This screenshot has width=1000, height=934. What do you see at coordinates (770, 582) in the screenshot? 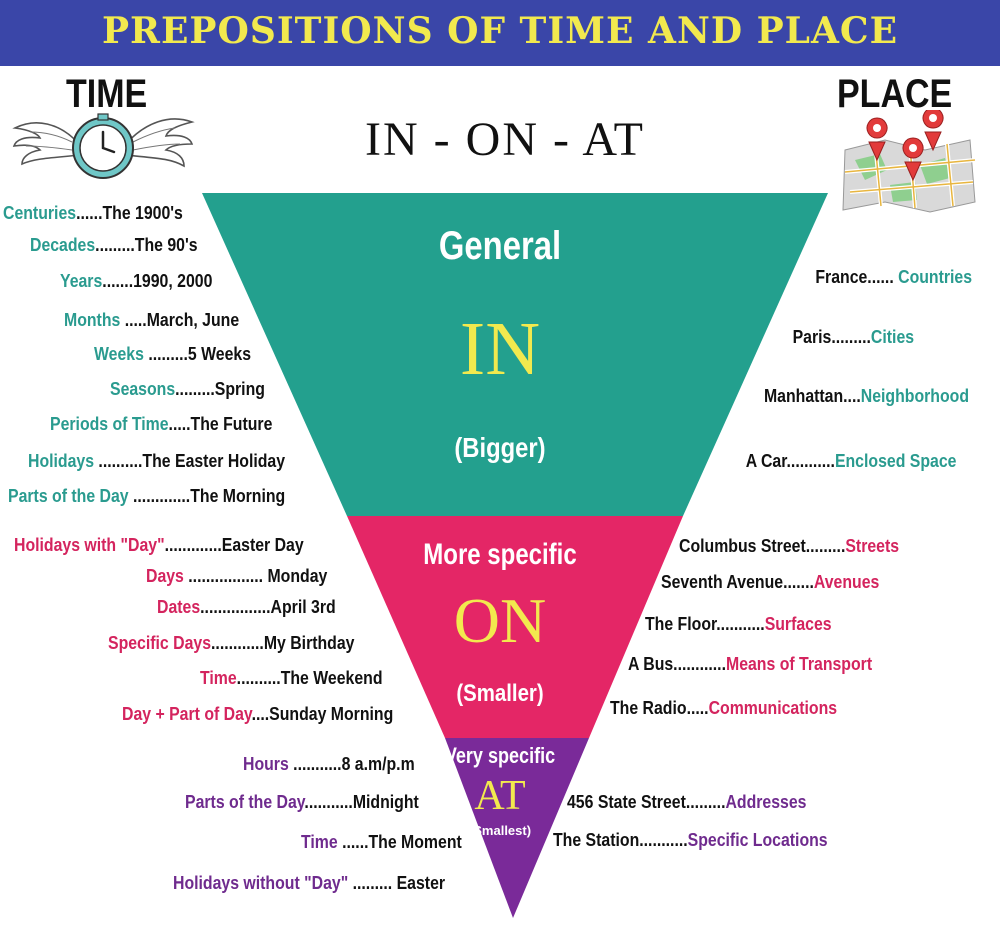
I see `place-on-item: Seventh Avenue.......Avenues` at bounding box center [770, 582].